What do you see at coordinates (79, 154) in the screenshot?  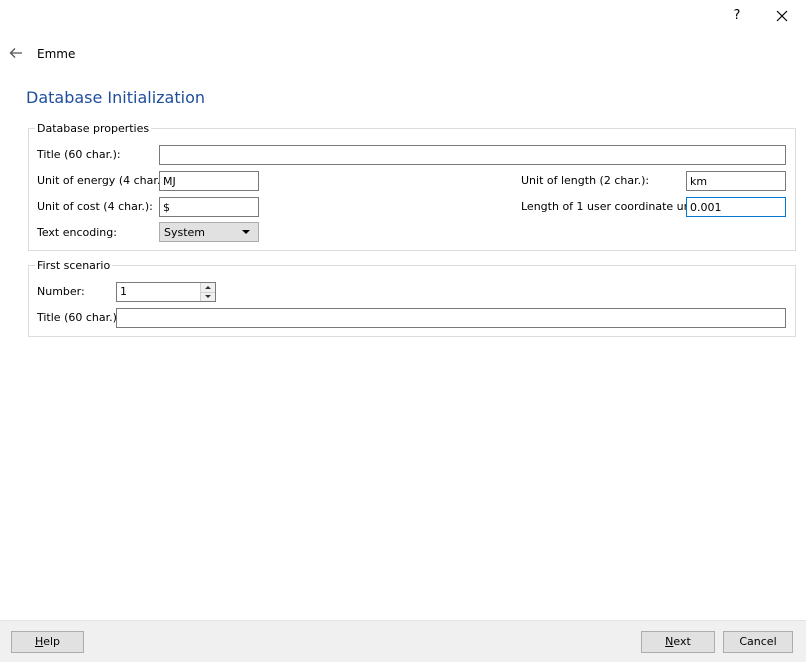 I see `db-title-label: Title (60 char.):` at bounding box center [79, 154].